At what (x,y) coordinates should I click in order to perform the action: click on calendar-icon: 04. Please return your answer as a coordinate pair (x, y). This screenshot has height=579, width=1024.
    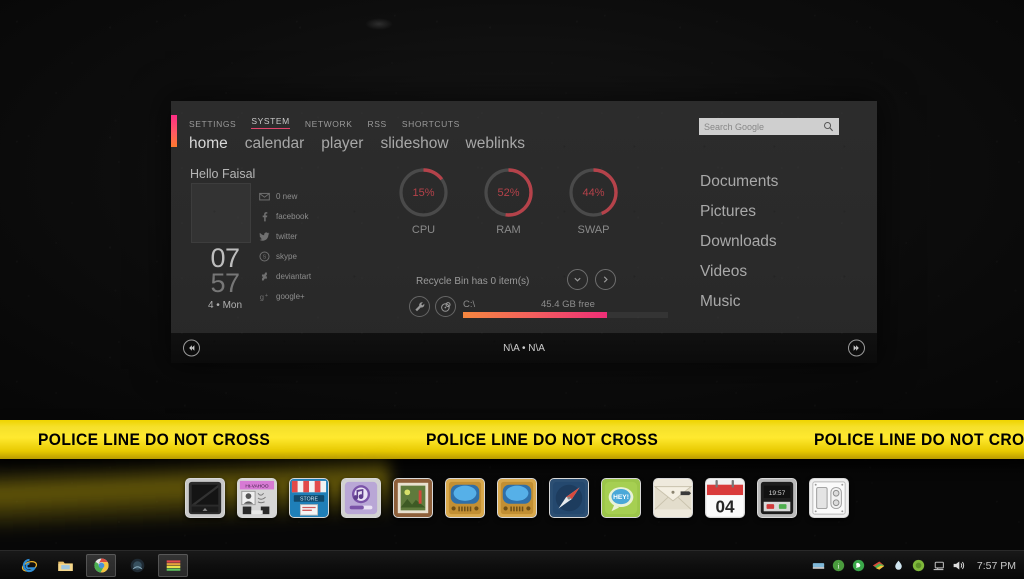
    Looking at the image, I should click on (725, 498).